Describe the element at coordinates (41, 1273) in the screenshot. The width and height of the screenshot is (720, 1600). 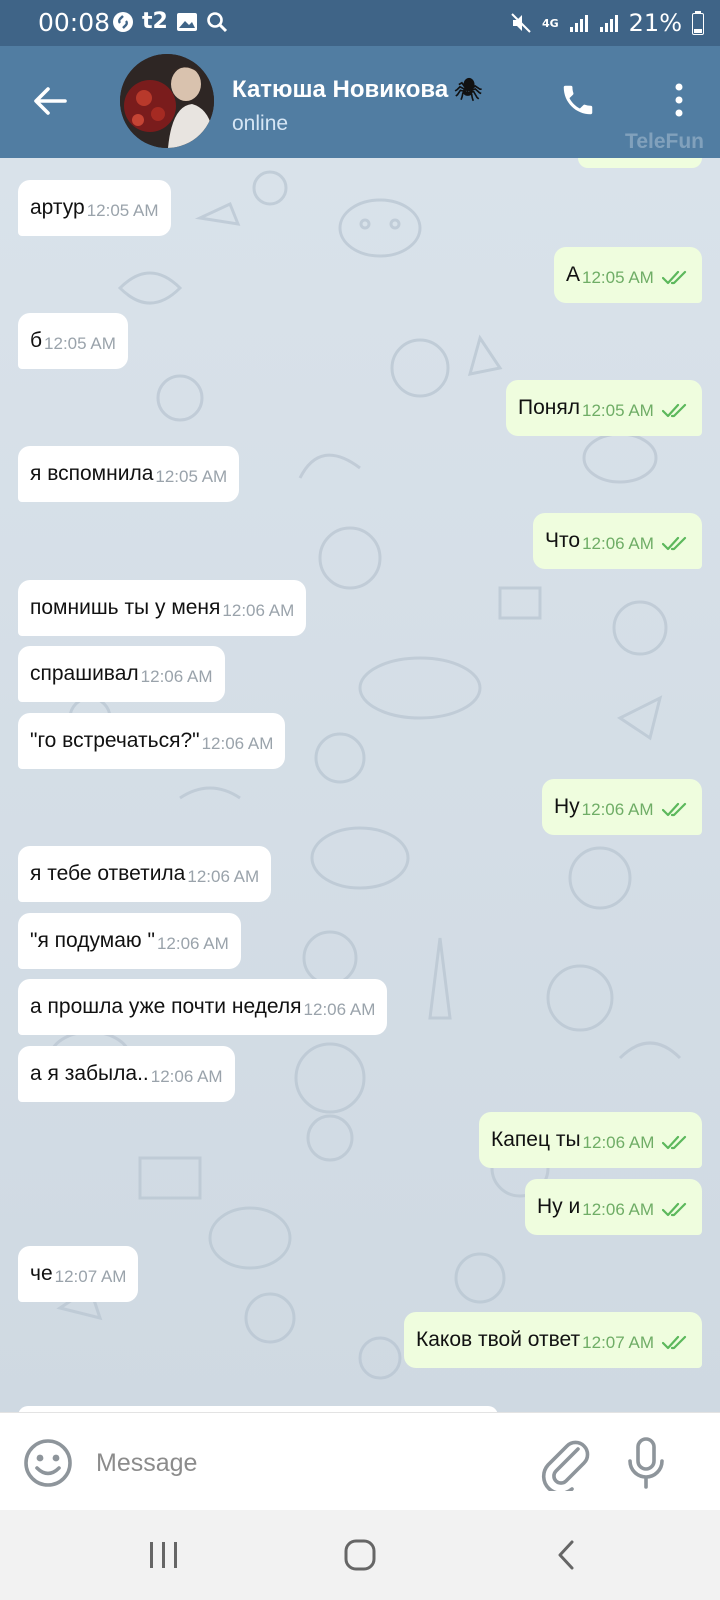
I see `message-text: че` at that location.